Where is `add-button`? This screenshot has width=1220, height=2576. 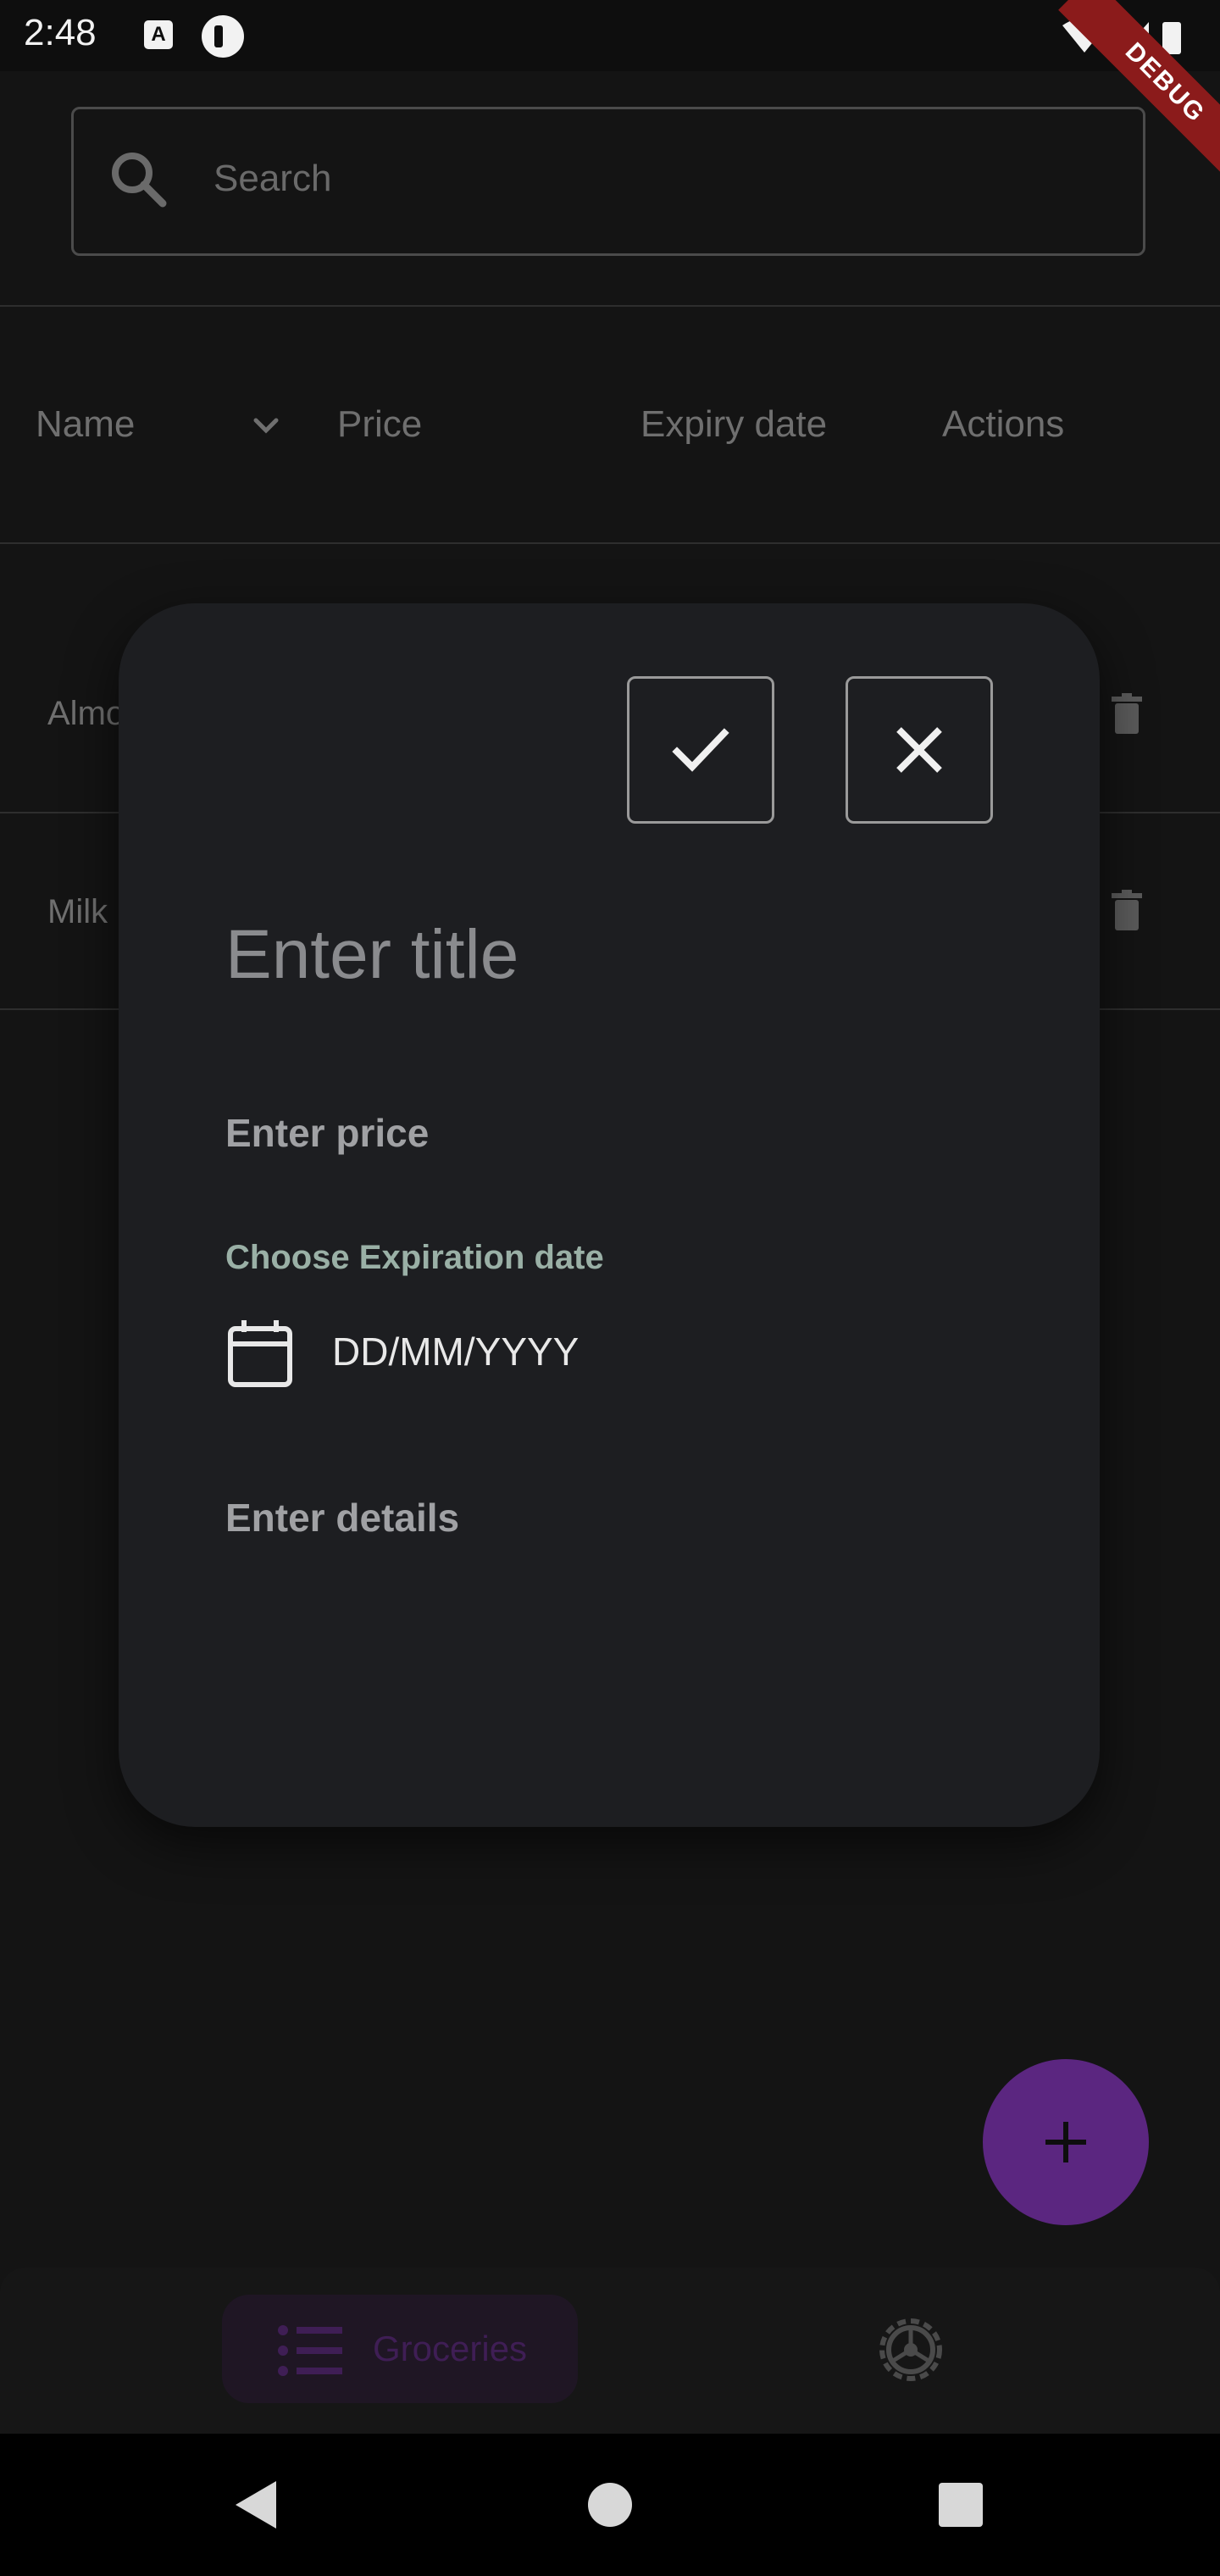
add-button is located at coordinates (1066, 2142).